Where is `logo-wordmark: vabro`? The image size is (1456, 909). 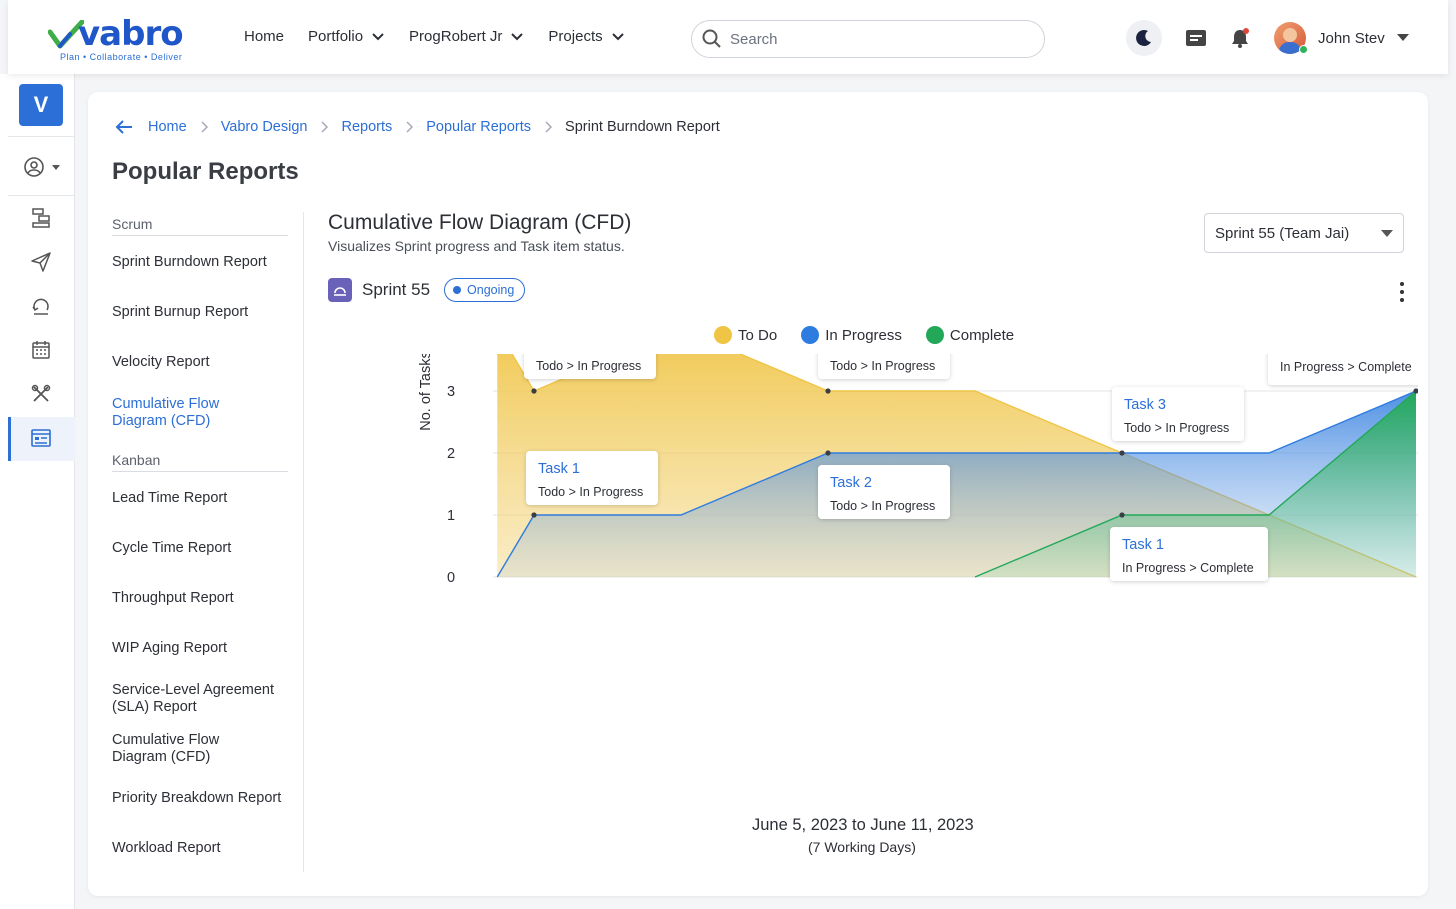
logo-wordmark: vabro is located at coordinates (131, 34).